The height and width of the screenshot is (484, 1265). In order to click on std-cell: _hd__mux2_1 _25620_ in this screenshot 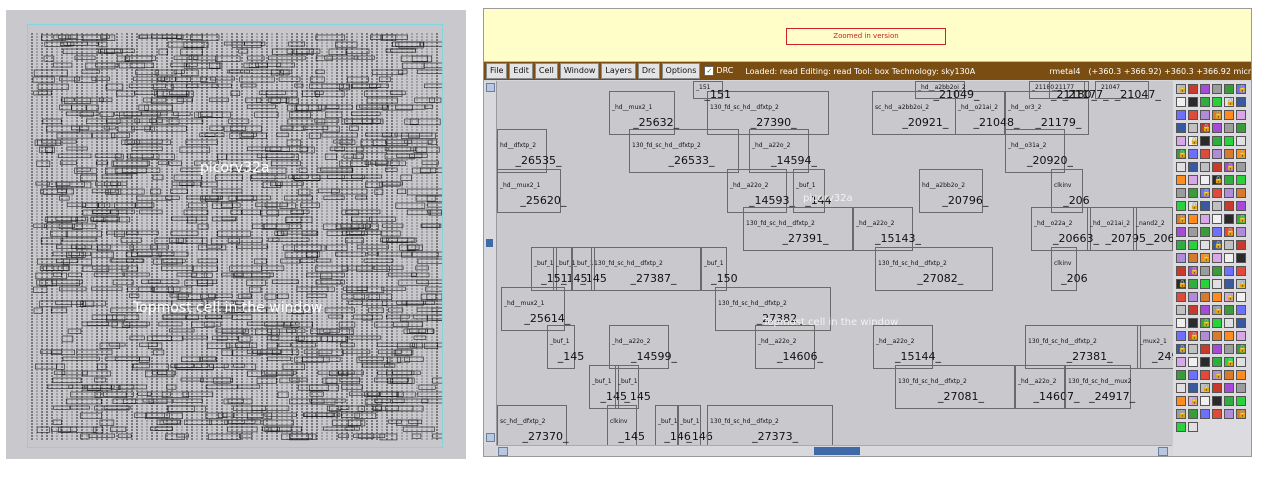, I will do `click(531, 191)`.